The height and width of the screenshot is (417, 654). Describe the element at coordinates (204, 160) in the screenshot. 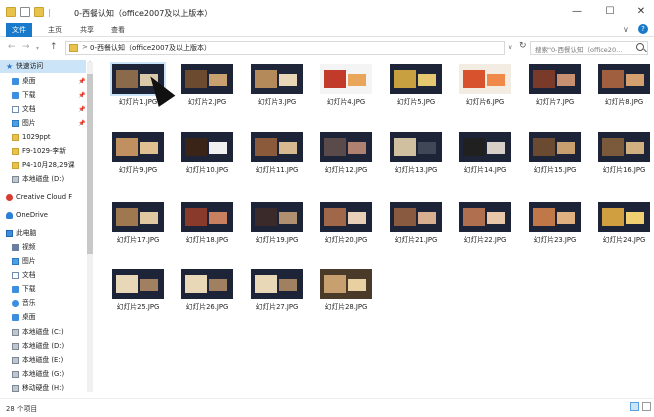

I see `file-item: 幻灯片10.JPG` at that location.